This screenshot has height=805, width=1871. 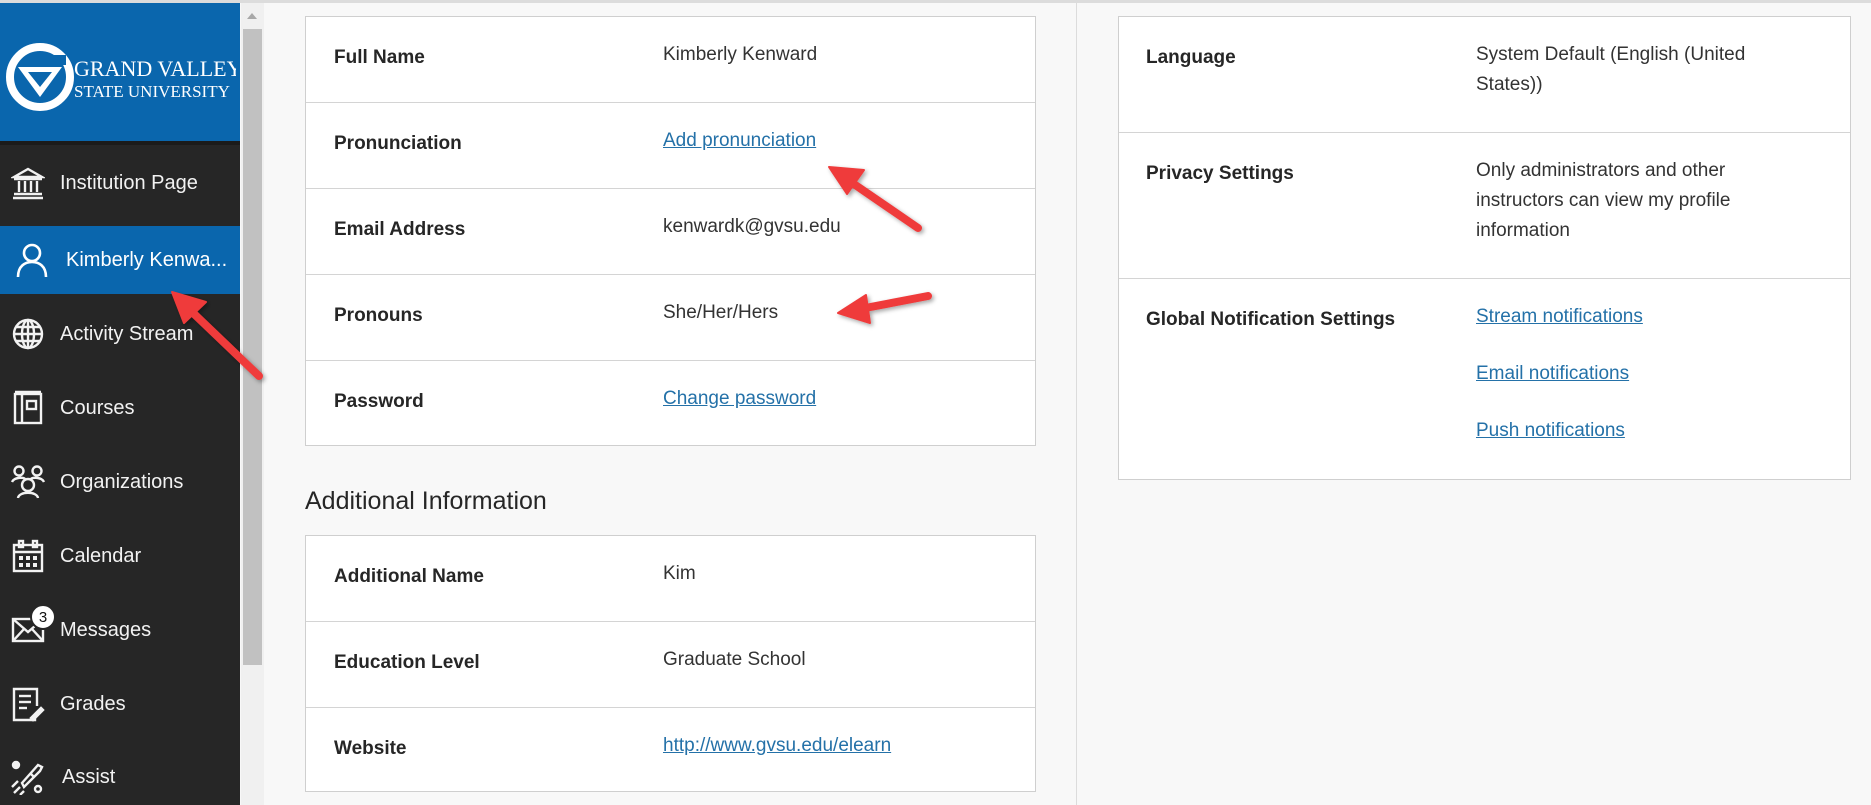 What do you see at coordinates (120, 774) in the screenshot?
I see `sidebar-item-assist: Assist` at bounding box center [120, 774].